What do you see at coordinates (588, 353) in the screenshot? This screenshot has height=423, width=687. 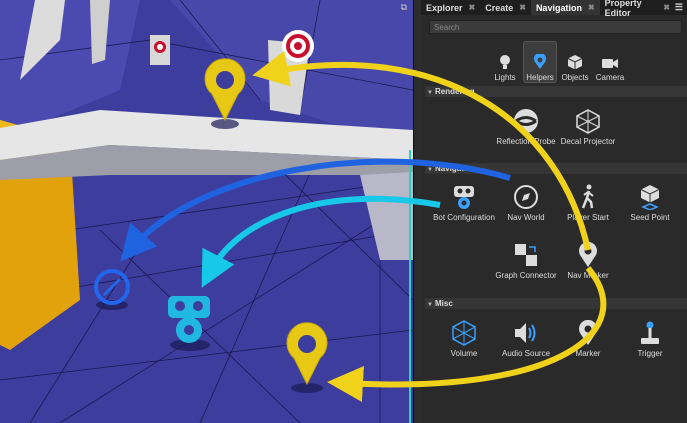 I see `item-label: Marker` at bounding box center [588, 353].